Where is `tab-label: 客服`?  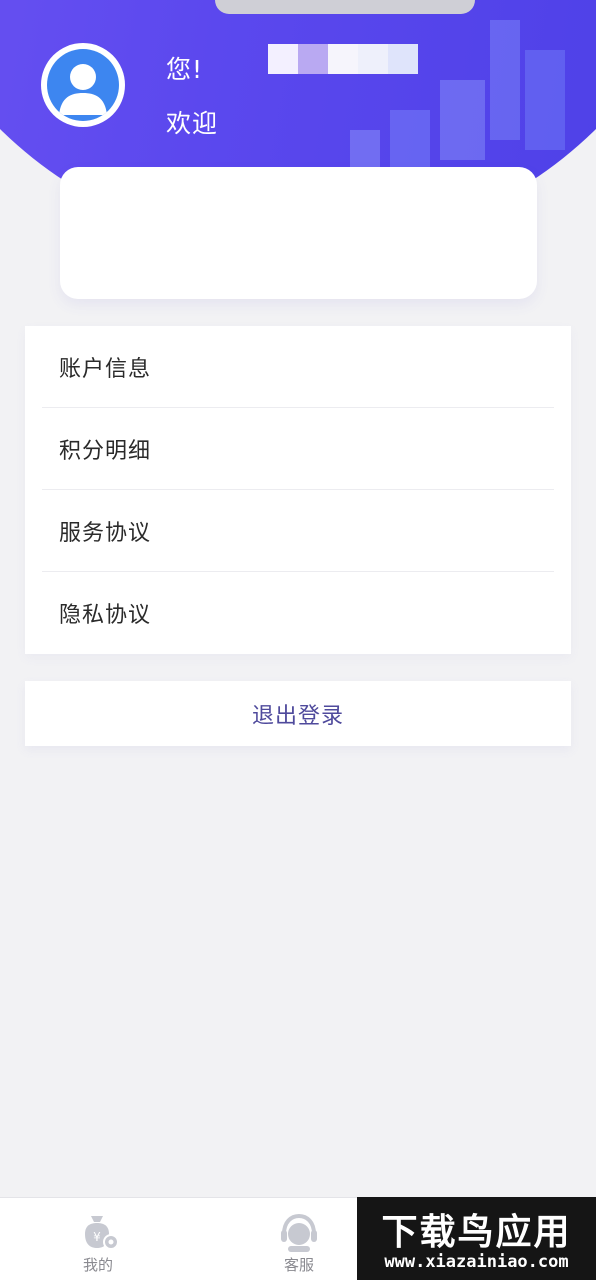 tab-label: 客服 is located at coordinates (298, 1265).